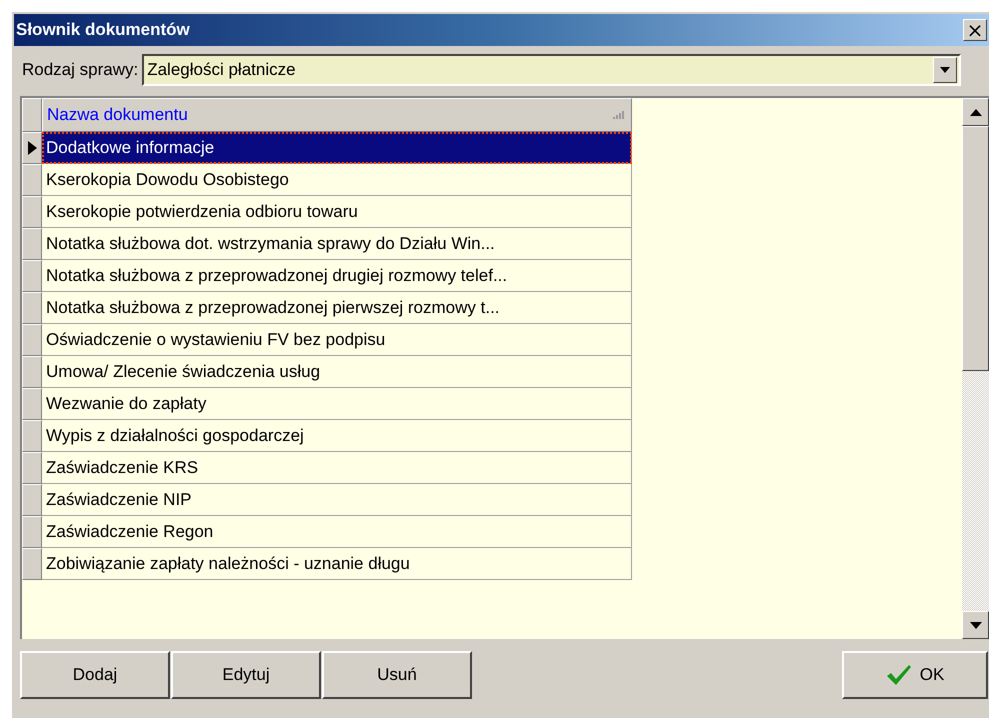  I want to click on sort-bars-icon, so click(619, 115).